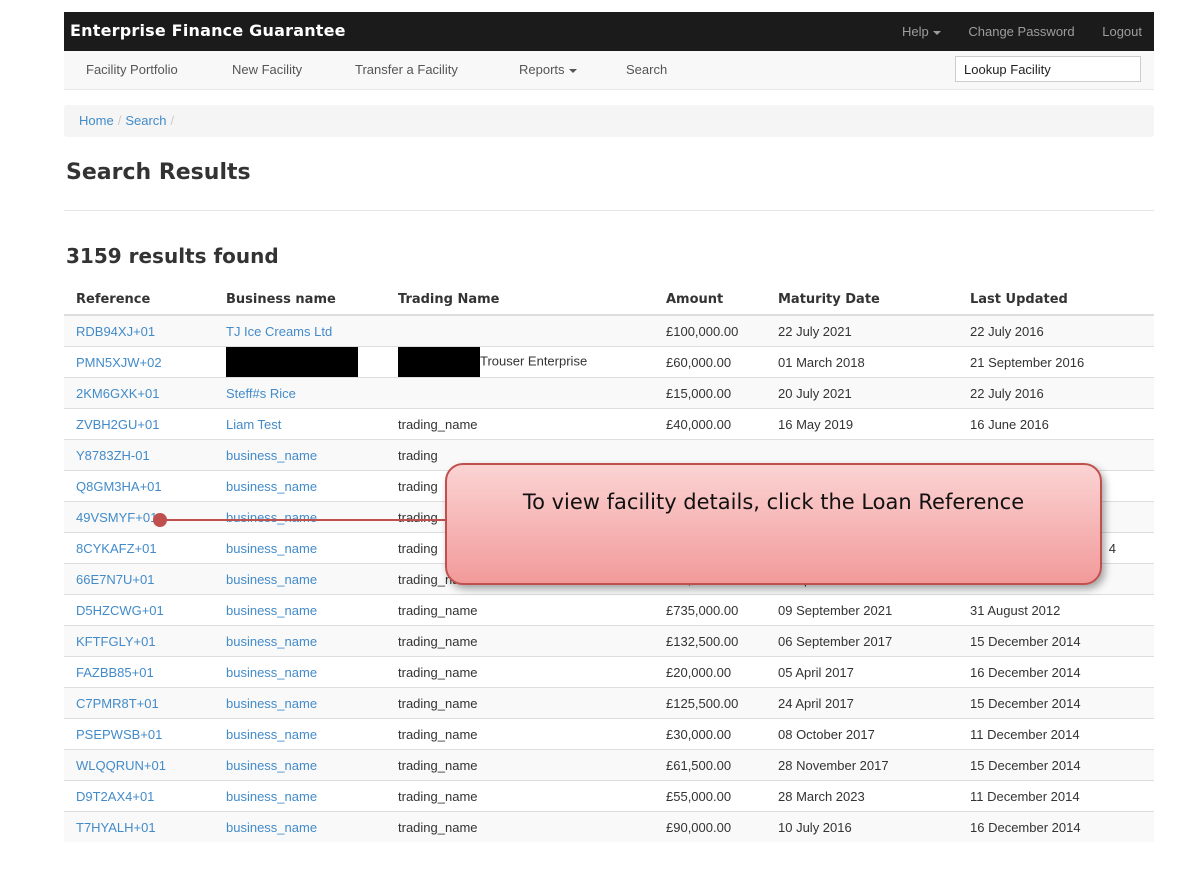 Image resolution: width=1203 pixels, height=876 pixels. What do you see at coordinates (115, 331) in the screenshot?
I see `loan-reference-link: RDB94XJ+01` at bounding box center [115, 331].